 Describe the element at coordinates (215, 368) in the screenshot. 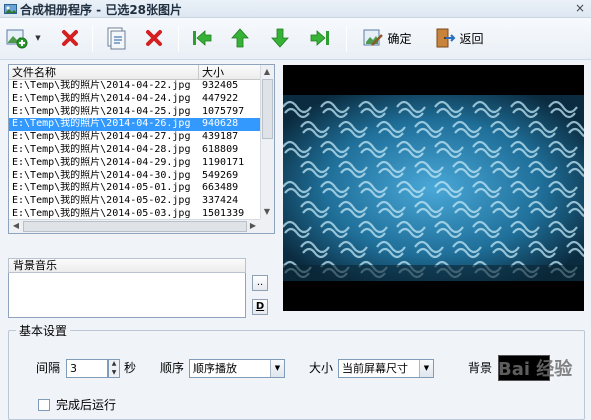

I see `order-value: 顺序播放` at that location.